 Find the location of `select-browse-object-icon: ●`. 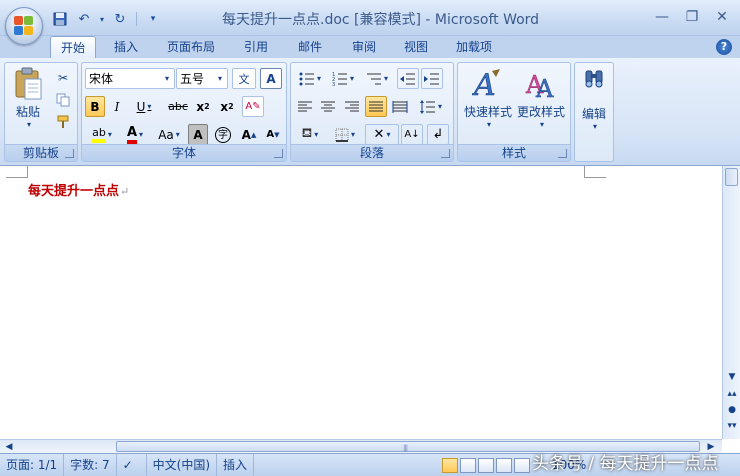

select-browse-object-icon: ● is located at coordinates (732, 410).